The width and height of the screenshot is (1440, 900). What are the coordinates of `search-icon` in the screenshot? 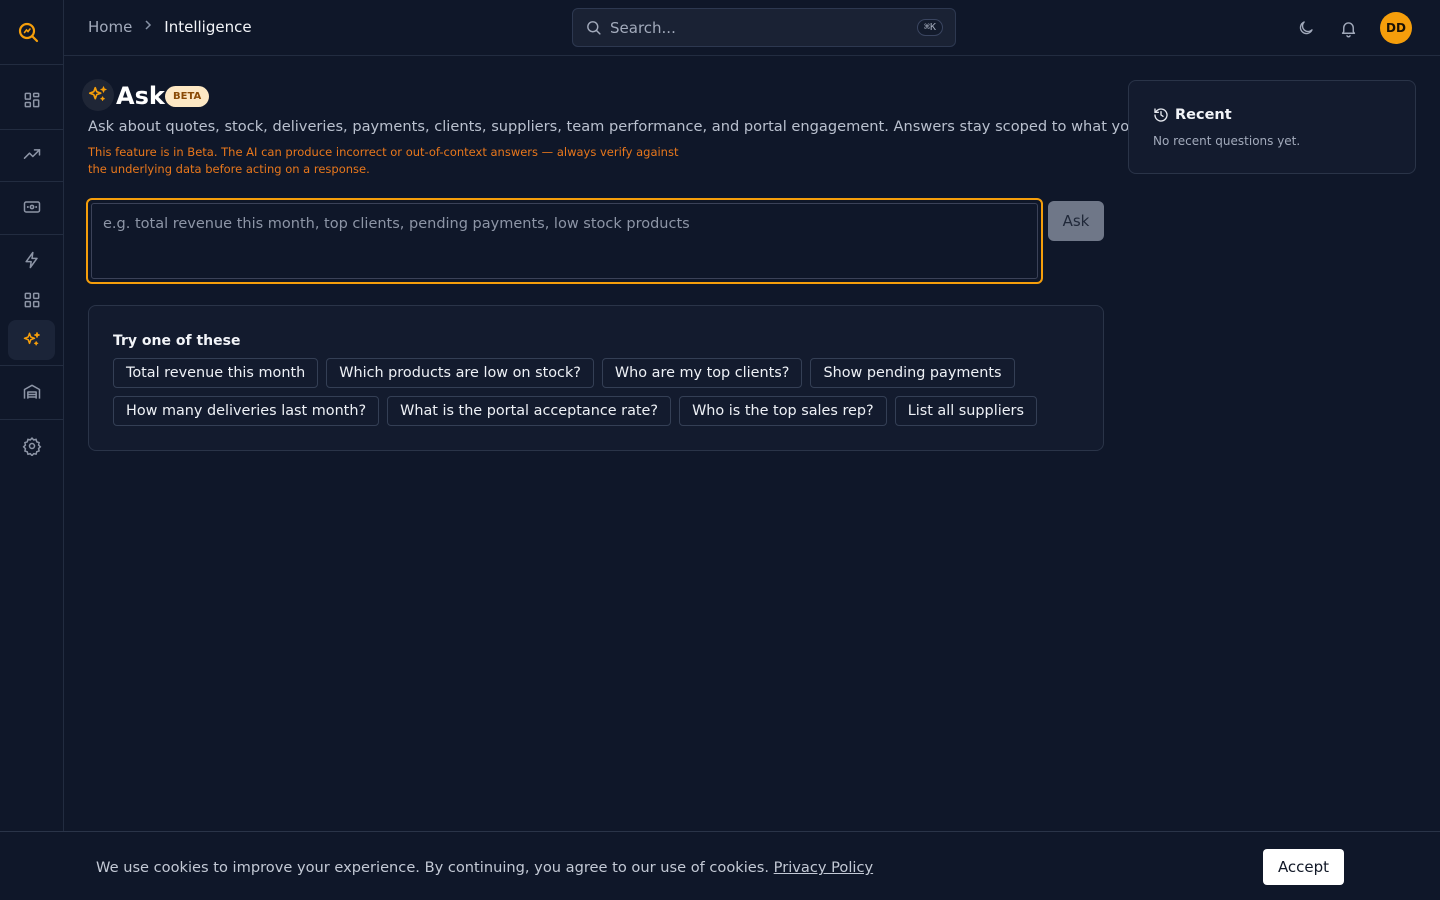 It's located at (594, 28).